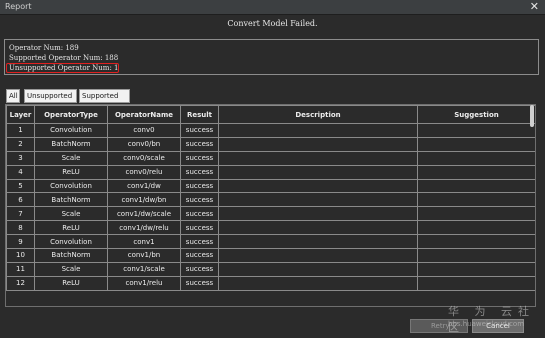  I want to click on tab-all: All, so click(13, 96).